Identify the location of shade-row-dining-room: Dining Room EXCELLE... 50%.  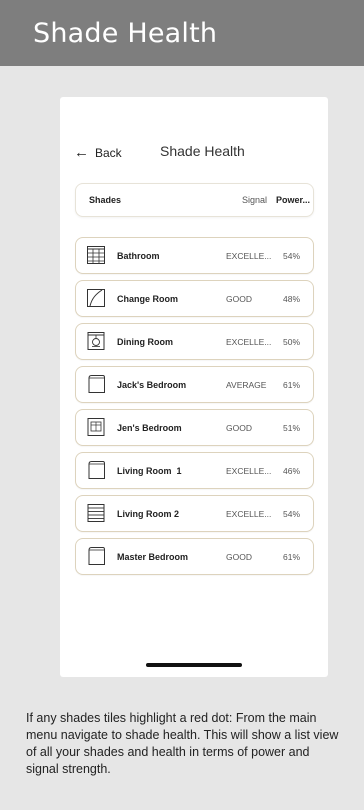
(194, 341).